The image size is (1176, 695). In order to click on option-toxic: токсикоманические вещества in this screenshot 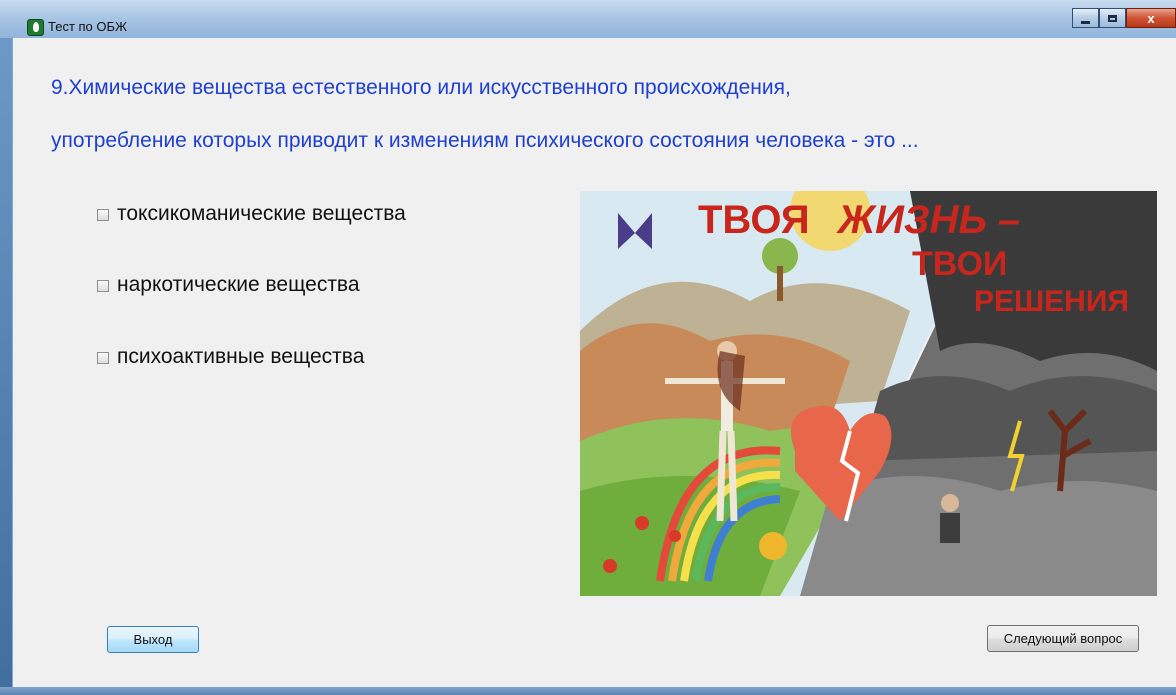, I will do `click(251, 214)`.